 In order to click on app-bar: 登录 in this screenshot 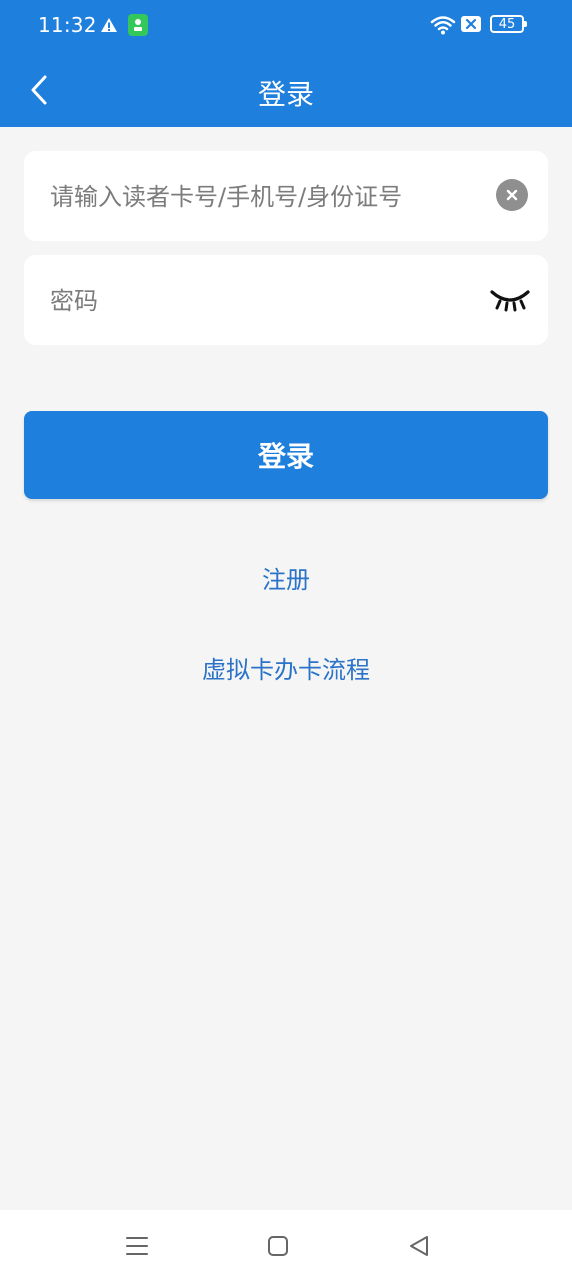, I will do `click(286, 89)`.